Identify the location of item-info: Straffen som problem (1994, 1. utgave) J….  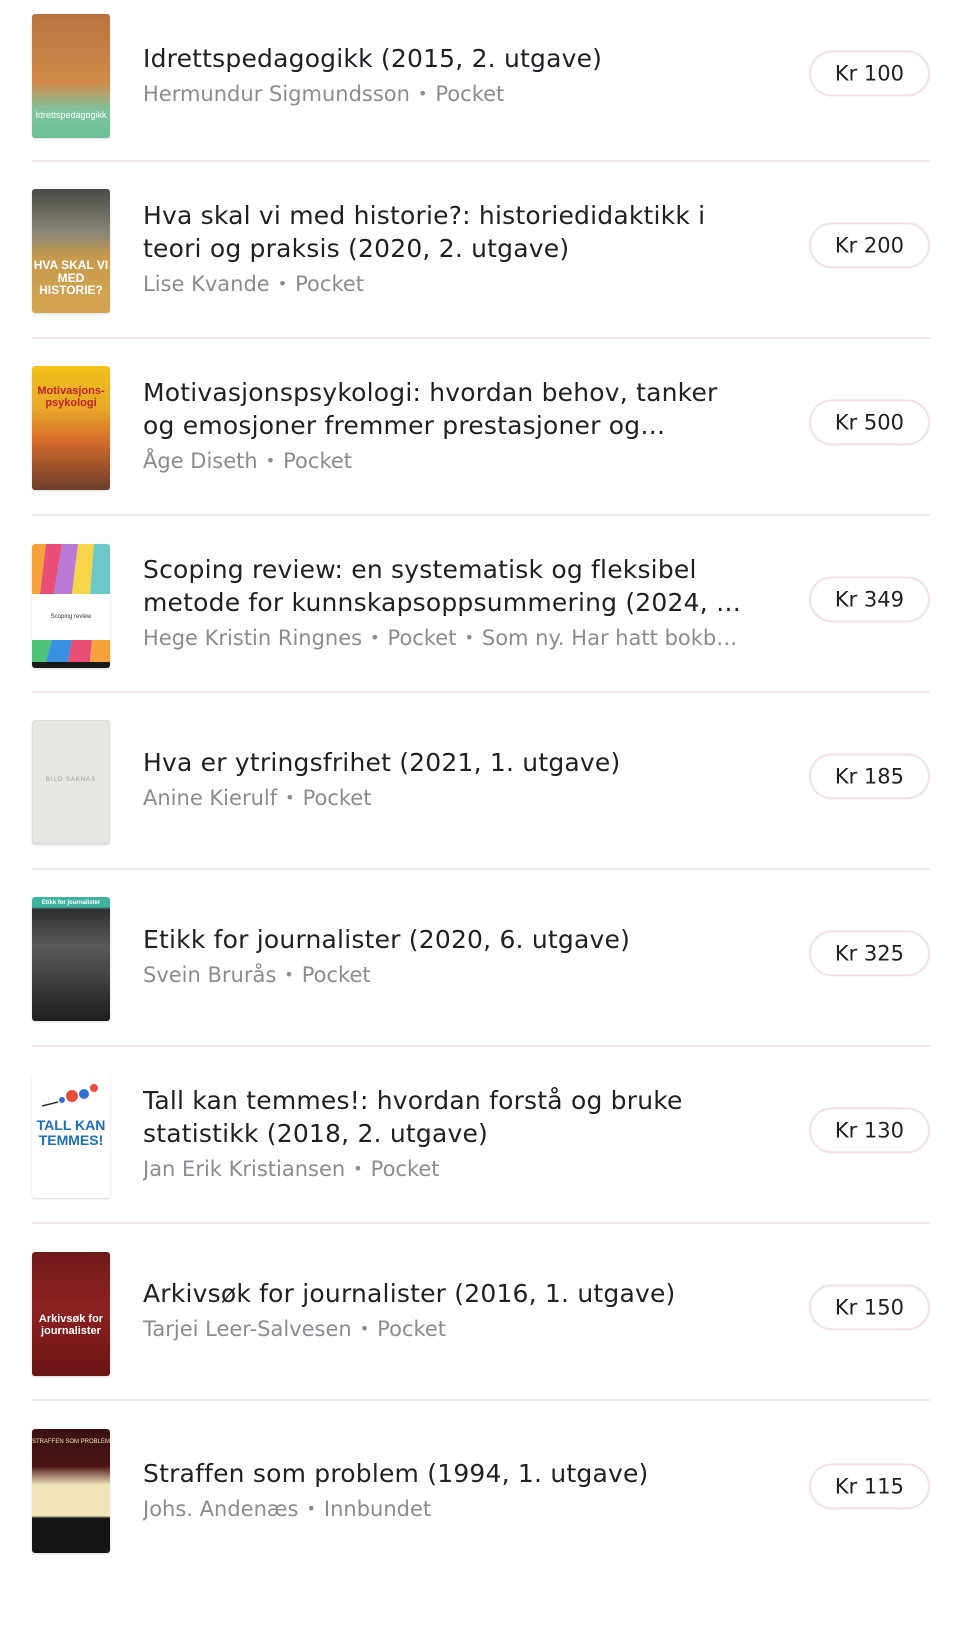
(443, 1491).